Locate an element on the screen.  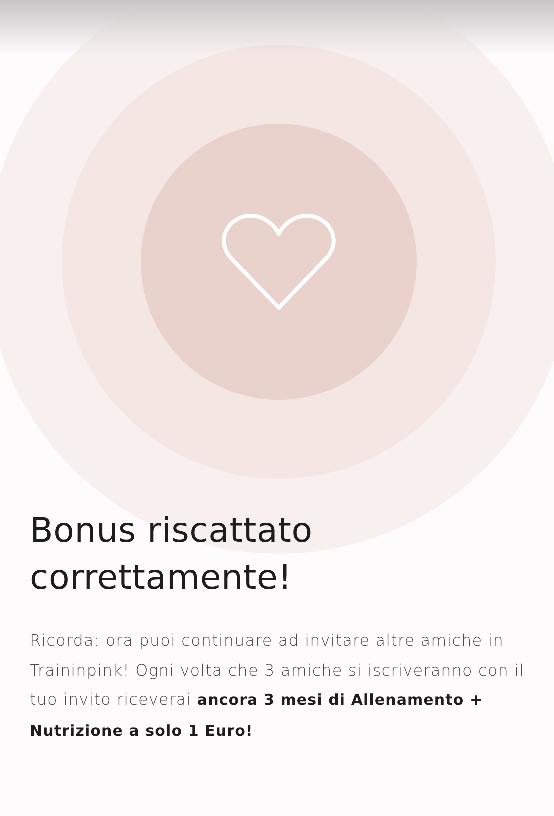
message-text: Ricorda: ora puoi continuare ad invitare altre amiche in Traininpink! Ogni volta che 3 amiche si iscriveranno con il tuo invito riceverai ancora 3 mesi di Allenamento + Nutrizione a solo 1 Euro! is located at coordinates (278, 686).